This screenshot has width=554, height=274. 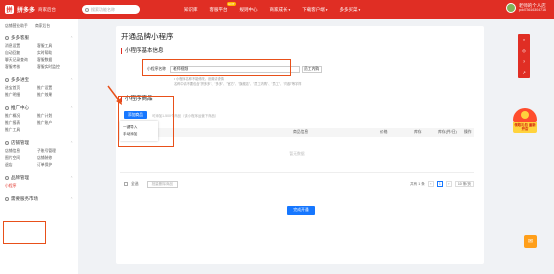 What do you see at coordinates (510, 8) in the screenshot?
I see `avatar` at bounding box center [510, 8].